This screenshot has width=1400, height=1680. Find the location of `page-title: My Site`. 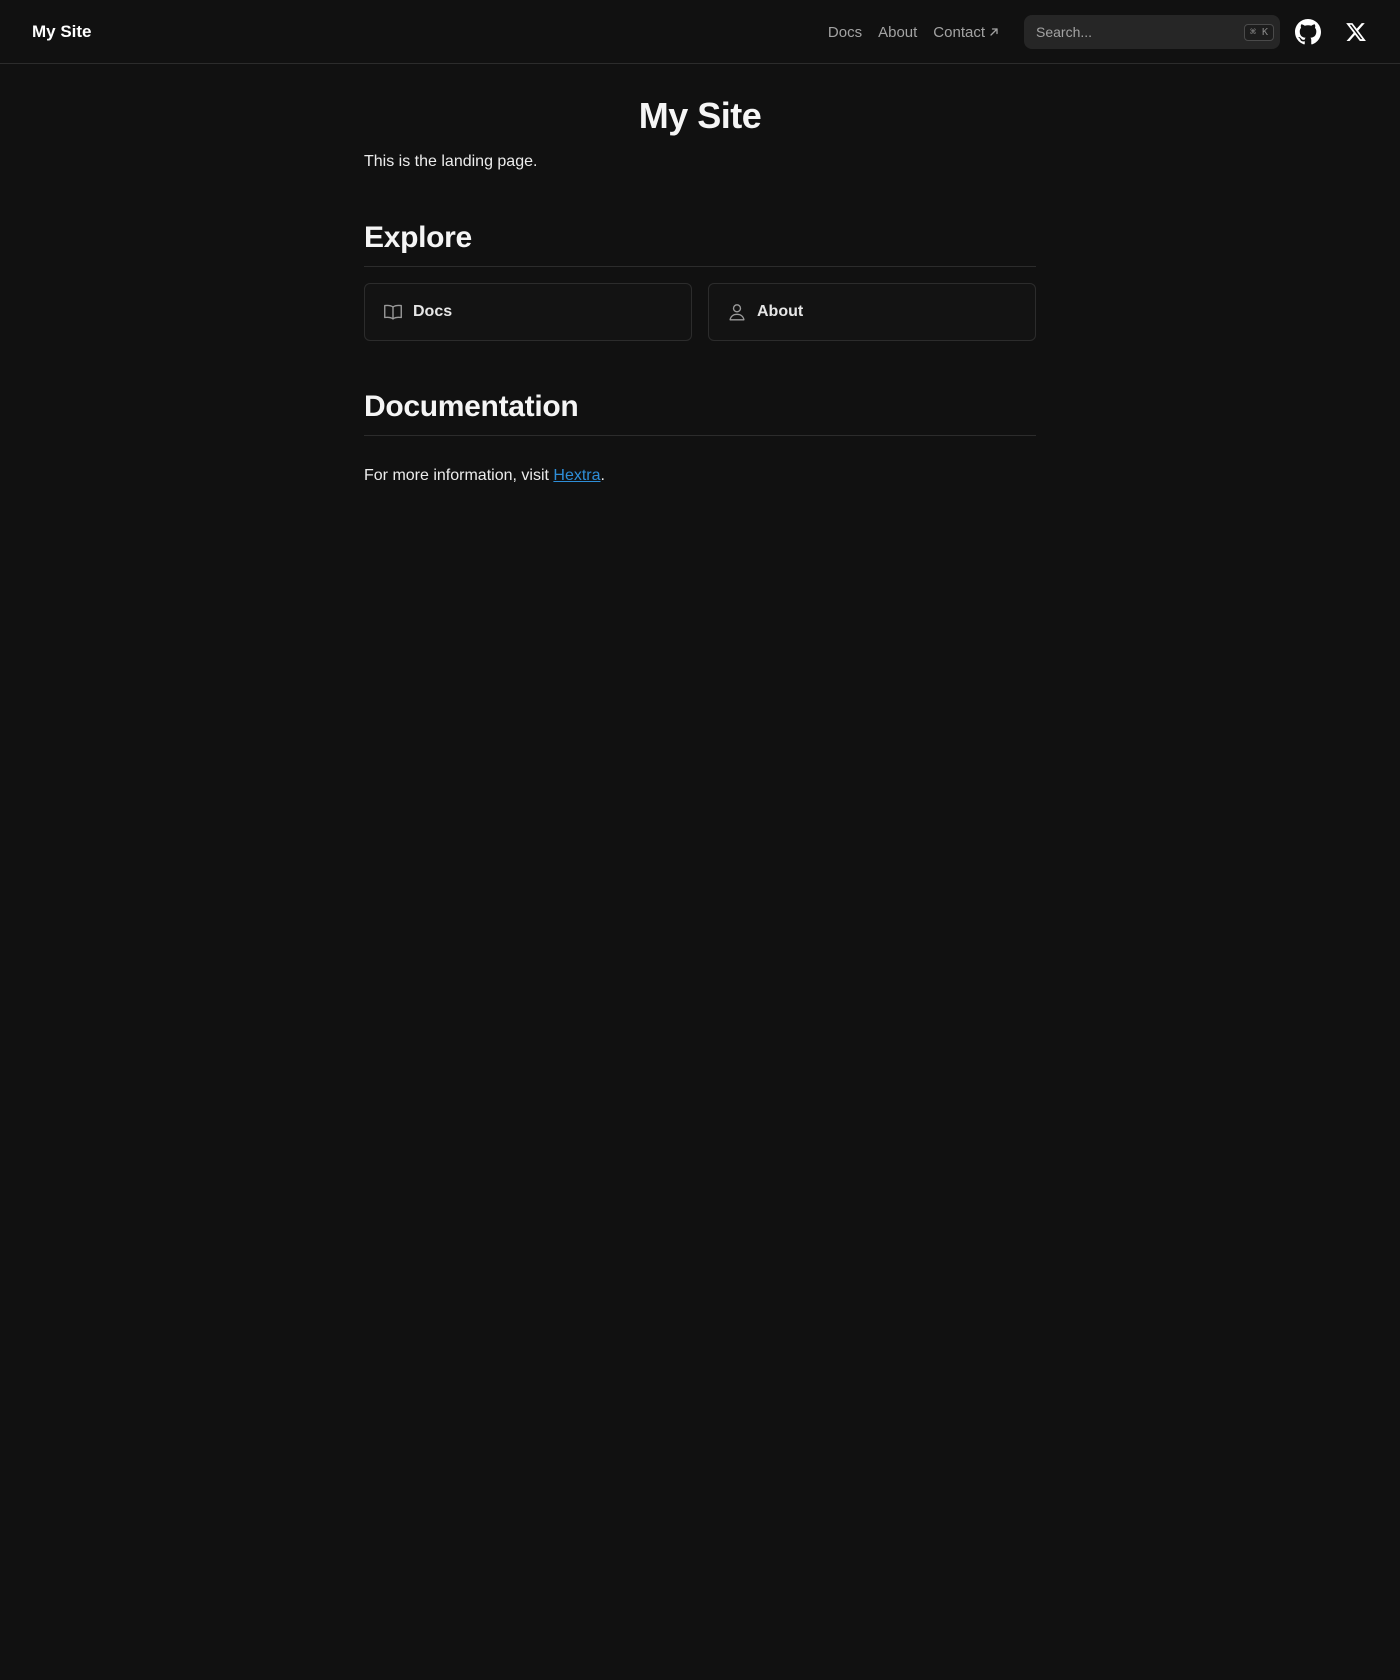

page-title: My Site is located at coordinates (700, 115).